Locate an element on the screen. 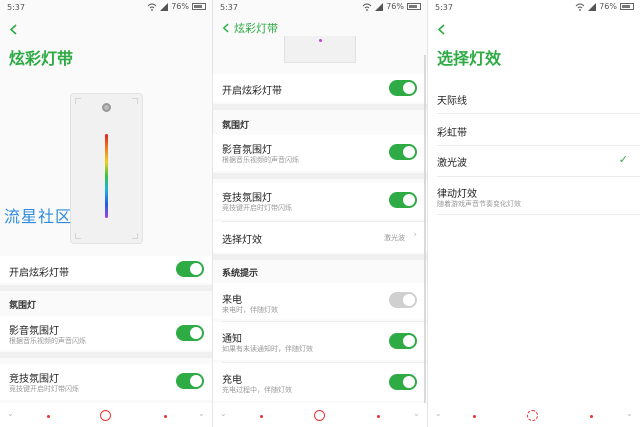 This screenshot has width=640, height=427. charging-switch is located at coordinates (403, 382).